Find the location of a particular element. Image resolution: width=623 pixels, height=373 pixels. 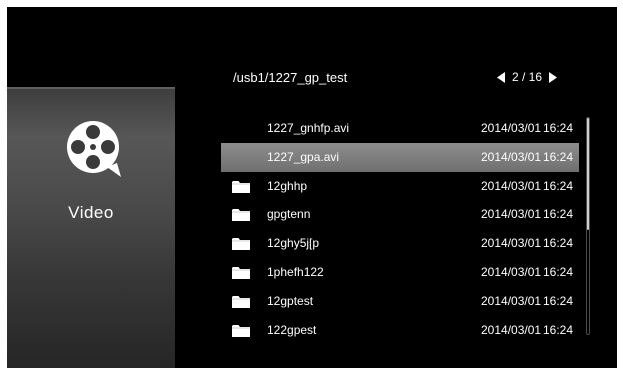

item-name: 12ghhp is located at coordinates (287, 185).